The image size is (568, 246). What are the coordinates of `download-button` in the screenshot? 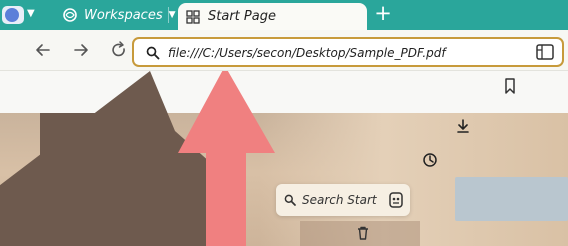 It's located at (463, 127).